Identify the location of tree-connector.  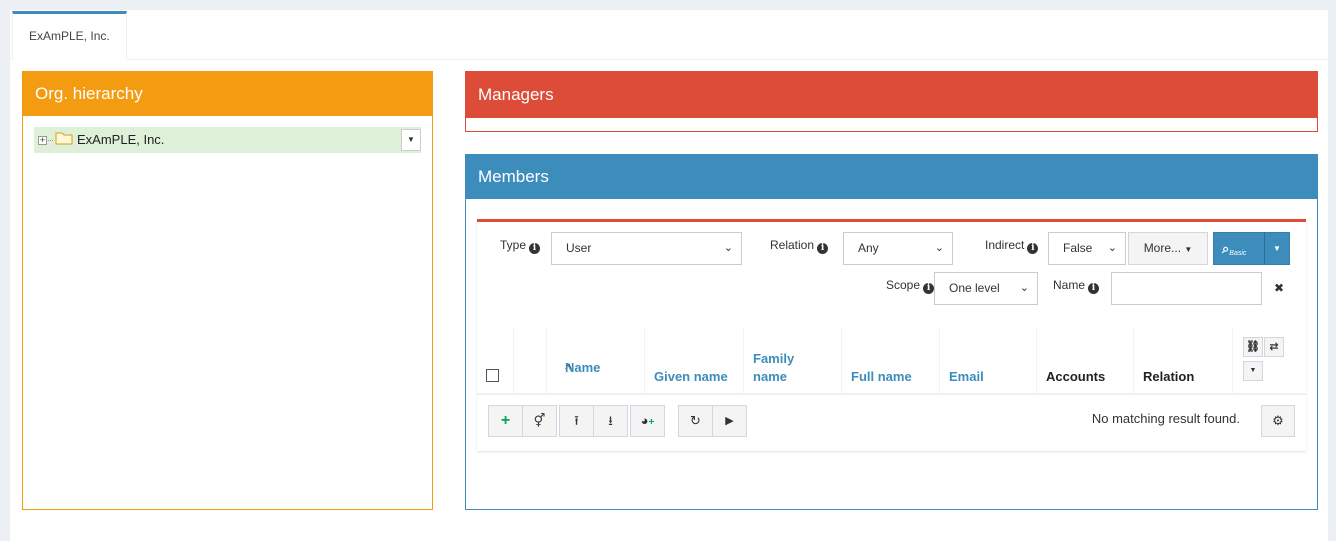
(50, 141).